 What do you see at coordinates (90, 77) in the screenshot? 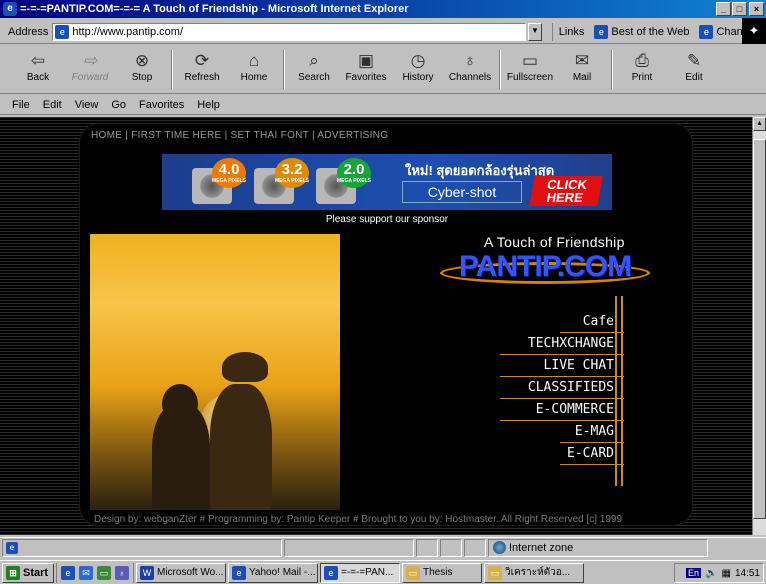
I see `toolbar-label: Forward` at bounding box center [90, 77].